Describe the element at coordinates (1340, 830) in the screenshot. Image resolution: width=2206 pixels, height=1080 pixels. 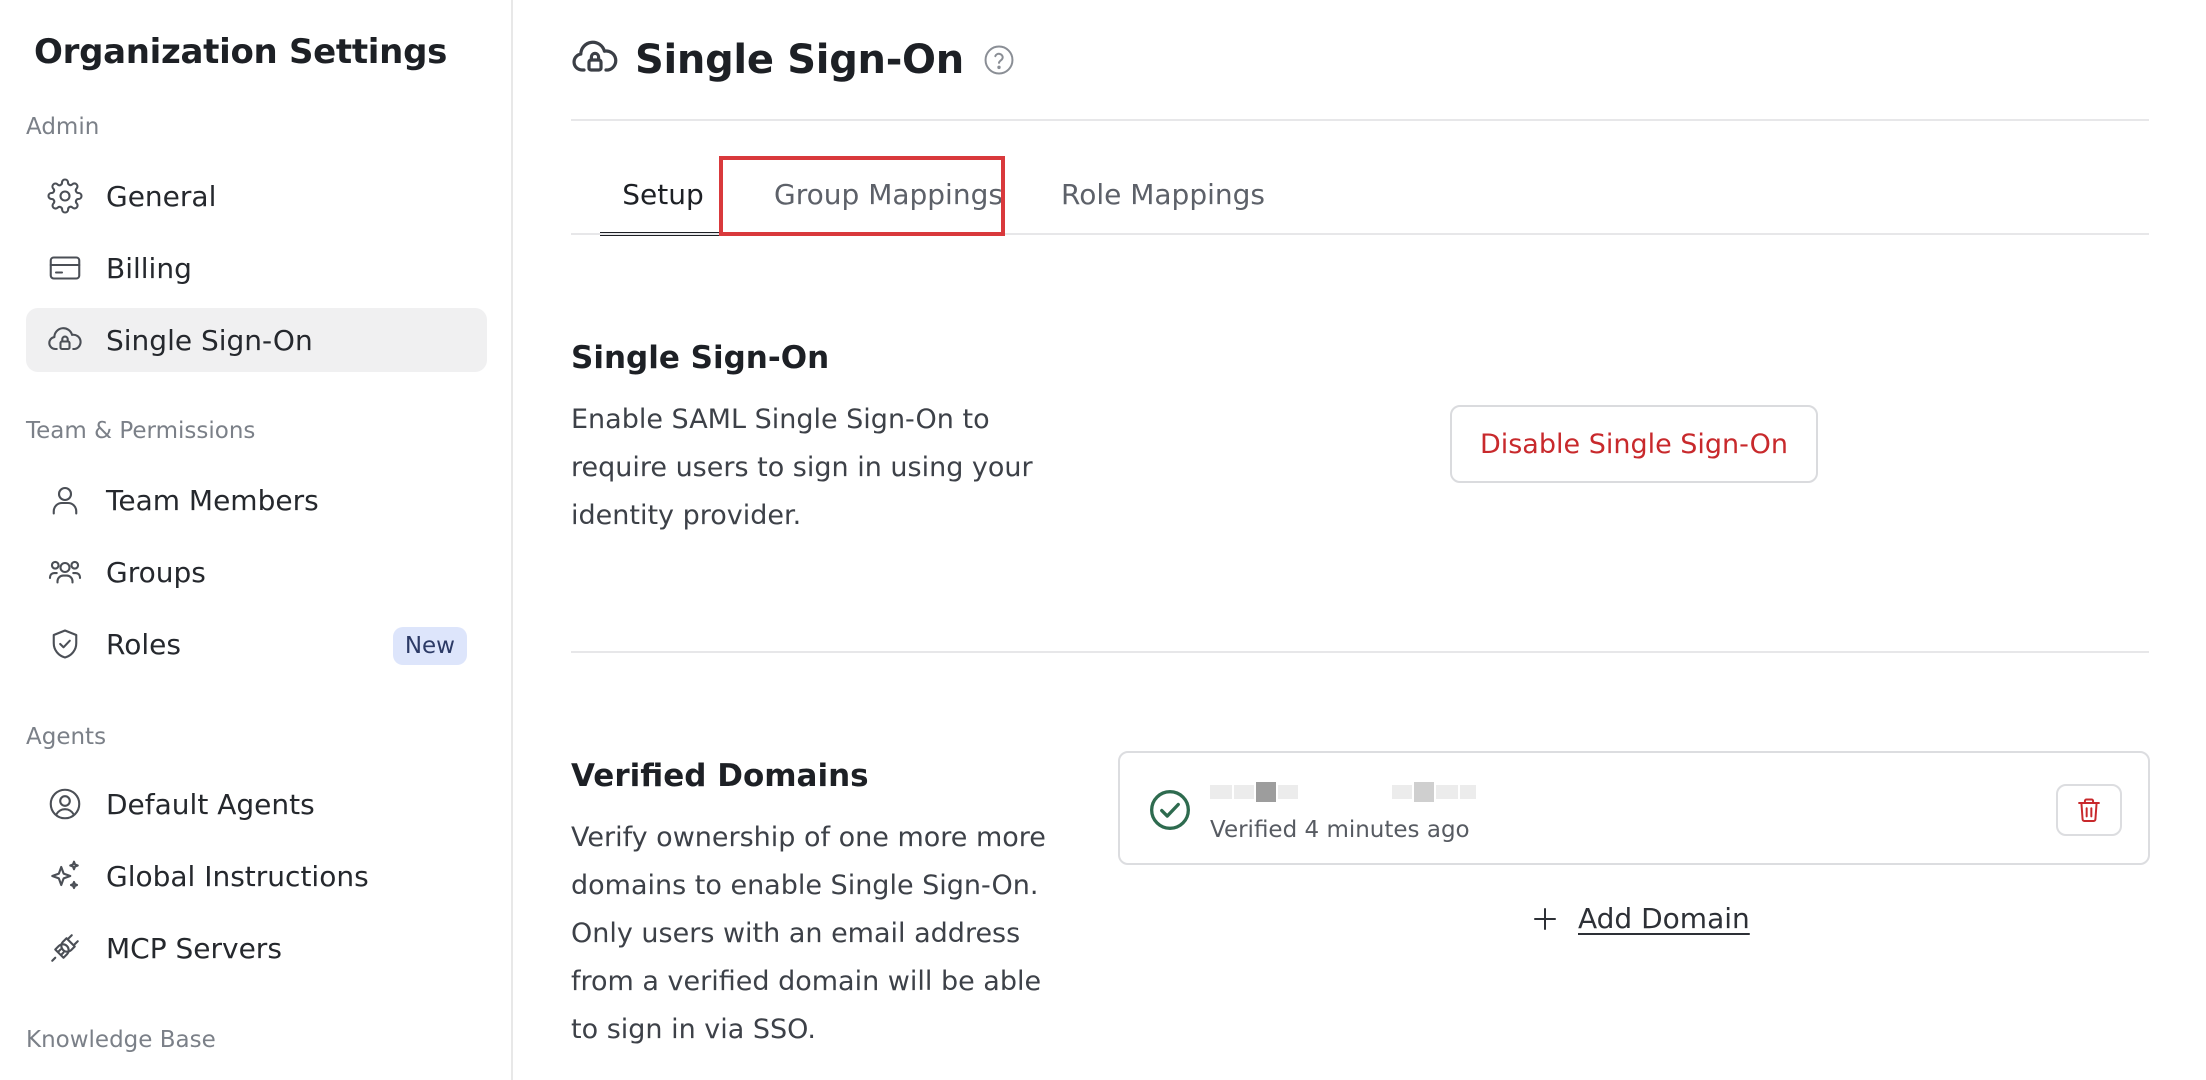
I see `domain-verified-status: Verified 4 minutes ago` at that location.